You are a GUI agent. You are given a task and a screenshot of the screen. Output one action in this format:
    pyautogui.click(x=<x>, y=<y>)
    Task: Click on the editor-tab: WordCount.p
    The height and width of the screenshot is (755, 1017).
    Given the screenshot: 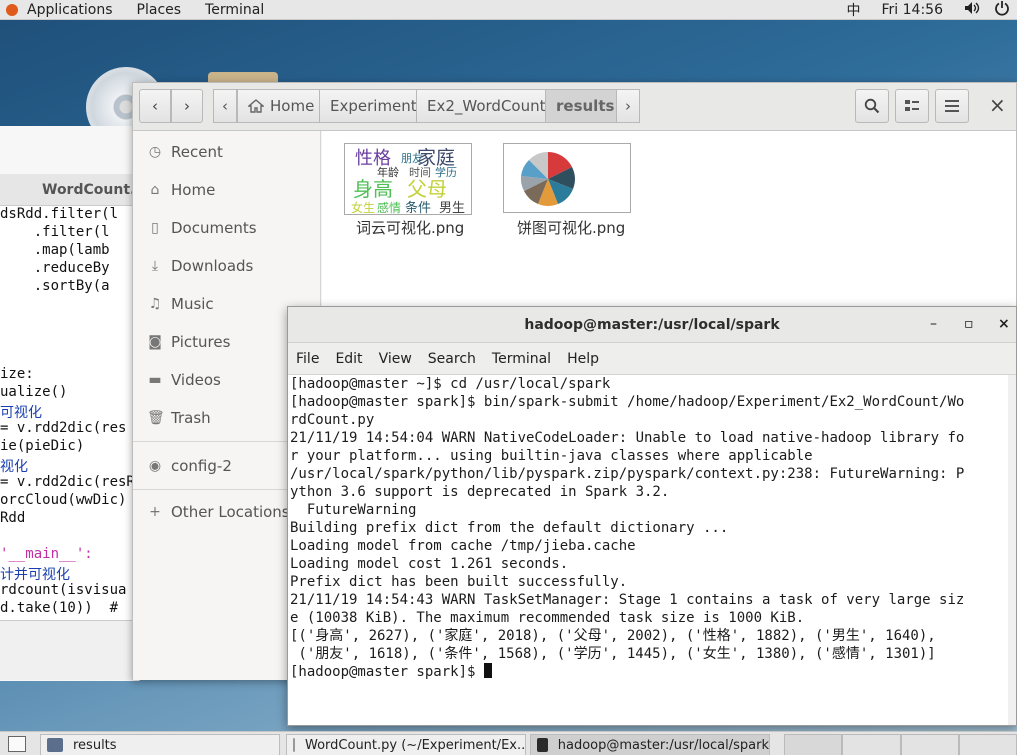 What is the action you would take?
    pyautogui.click(x=93, y=190)
    